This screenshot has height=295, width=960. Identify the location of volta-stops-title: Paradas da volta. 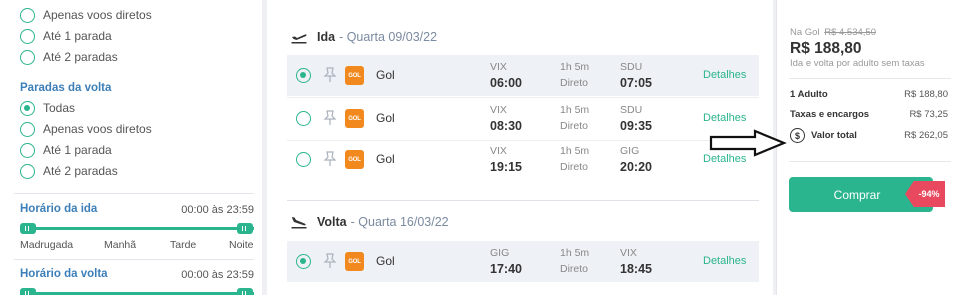
(66, 88).